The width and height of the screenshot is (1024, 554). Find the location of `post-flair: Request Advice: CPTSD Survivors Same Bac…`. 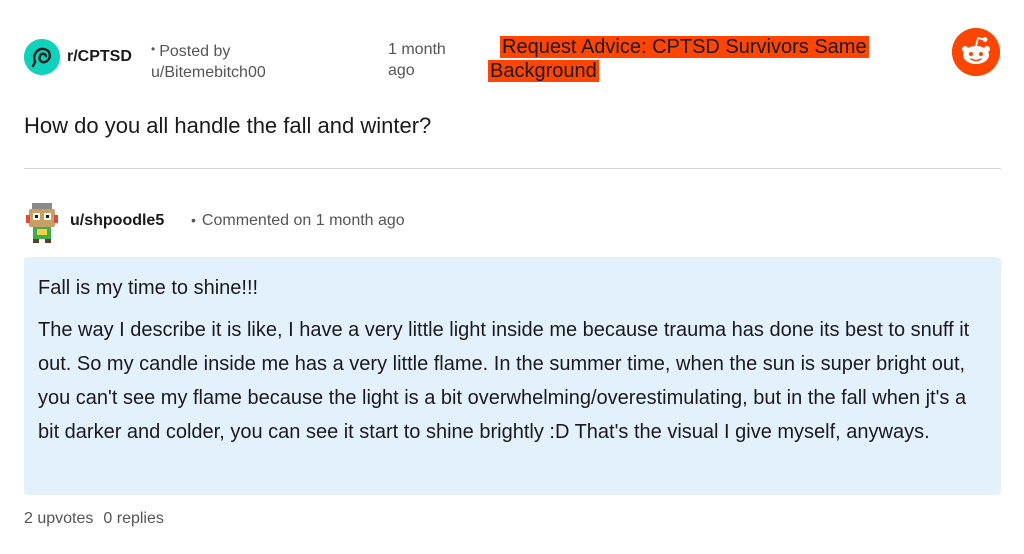

post-flair: Request Advice: CPTSD Survivors Same Bac… is located at coordinates (698, 59).